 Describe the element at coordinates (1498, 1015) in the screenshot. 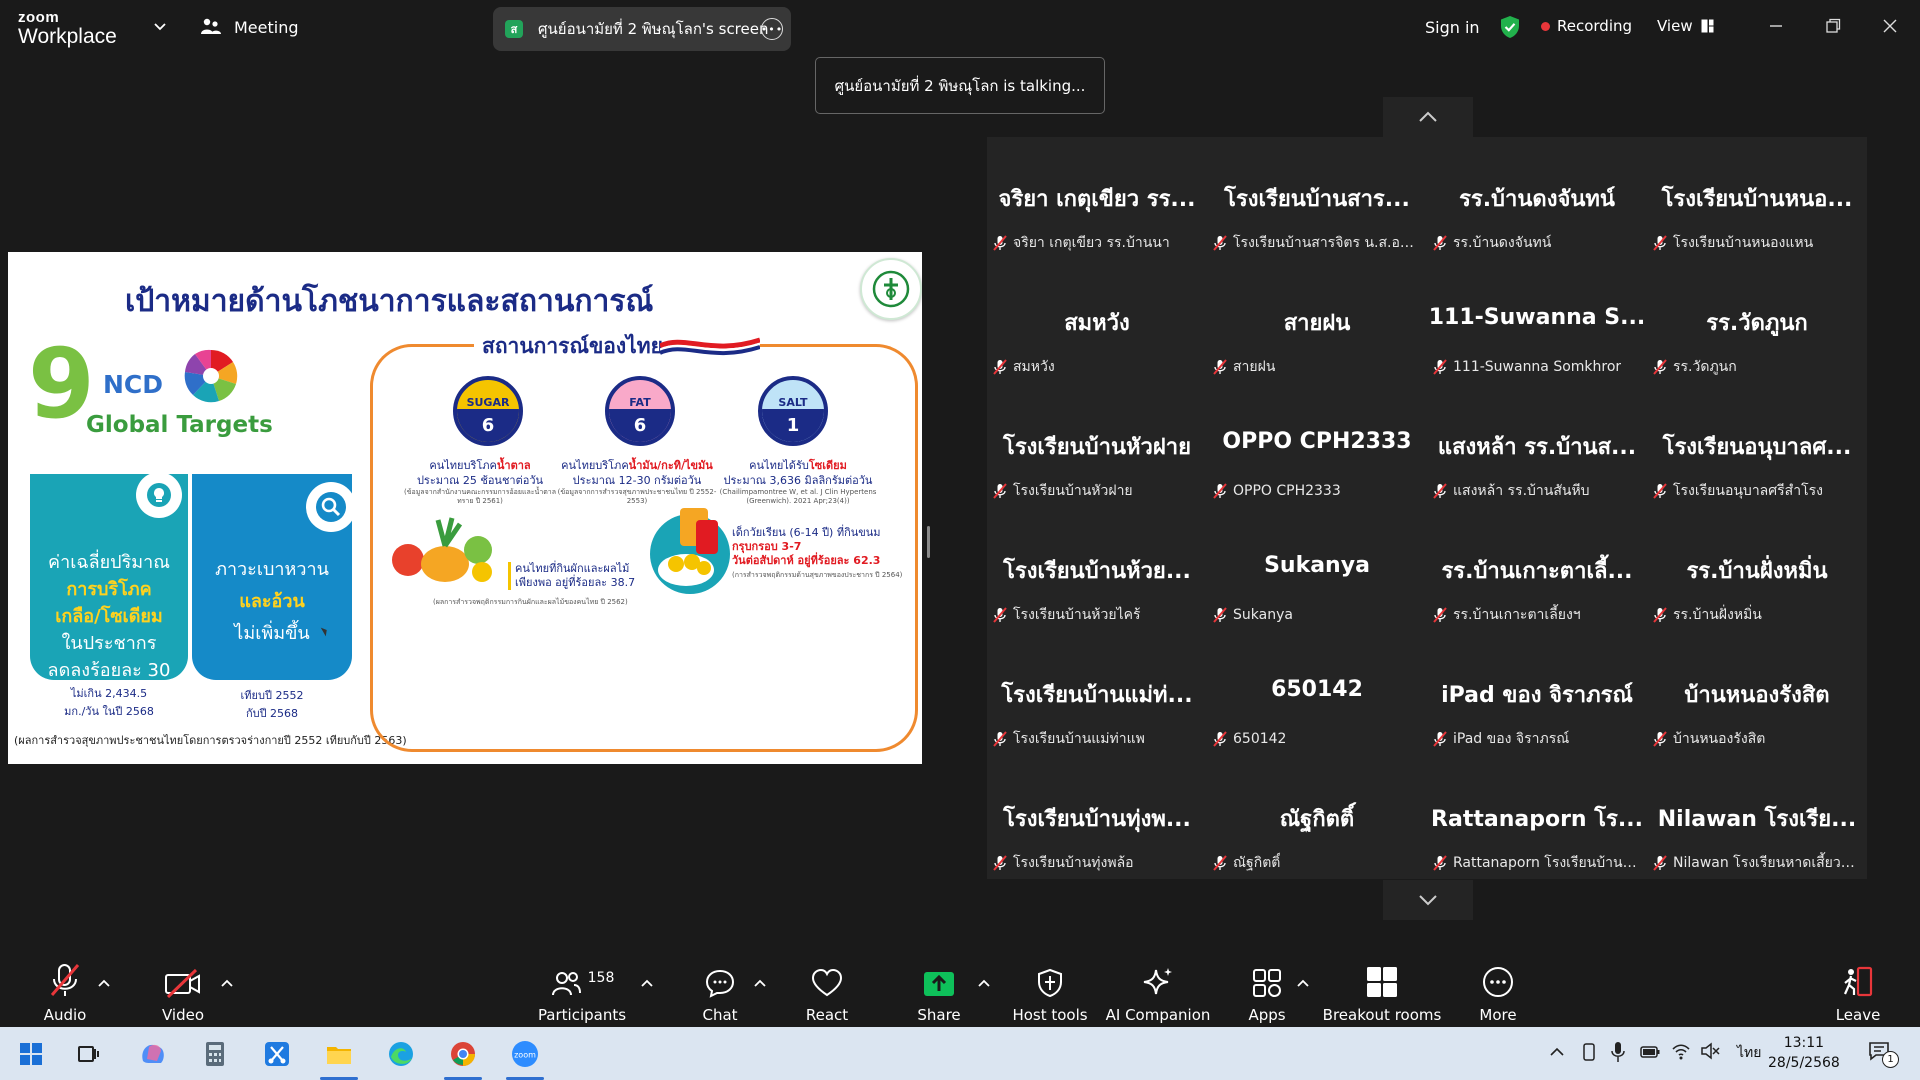

I see `more-label: More` at that location.